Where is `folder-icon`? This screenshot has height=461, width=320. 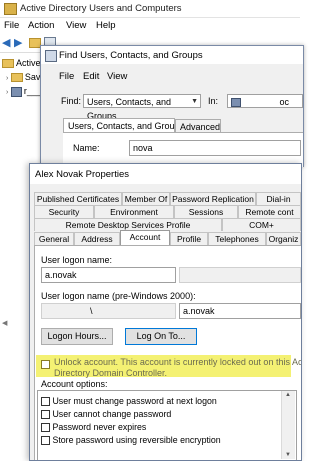 folder-icon is located at coordinates (16, 78).